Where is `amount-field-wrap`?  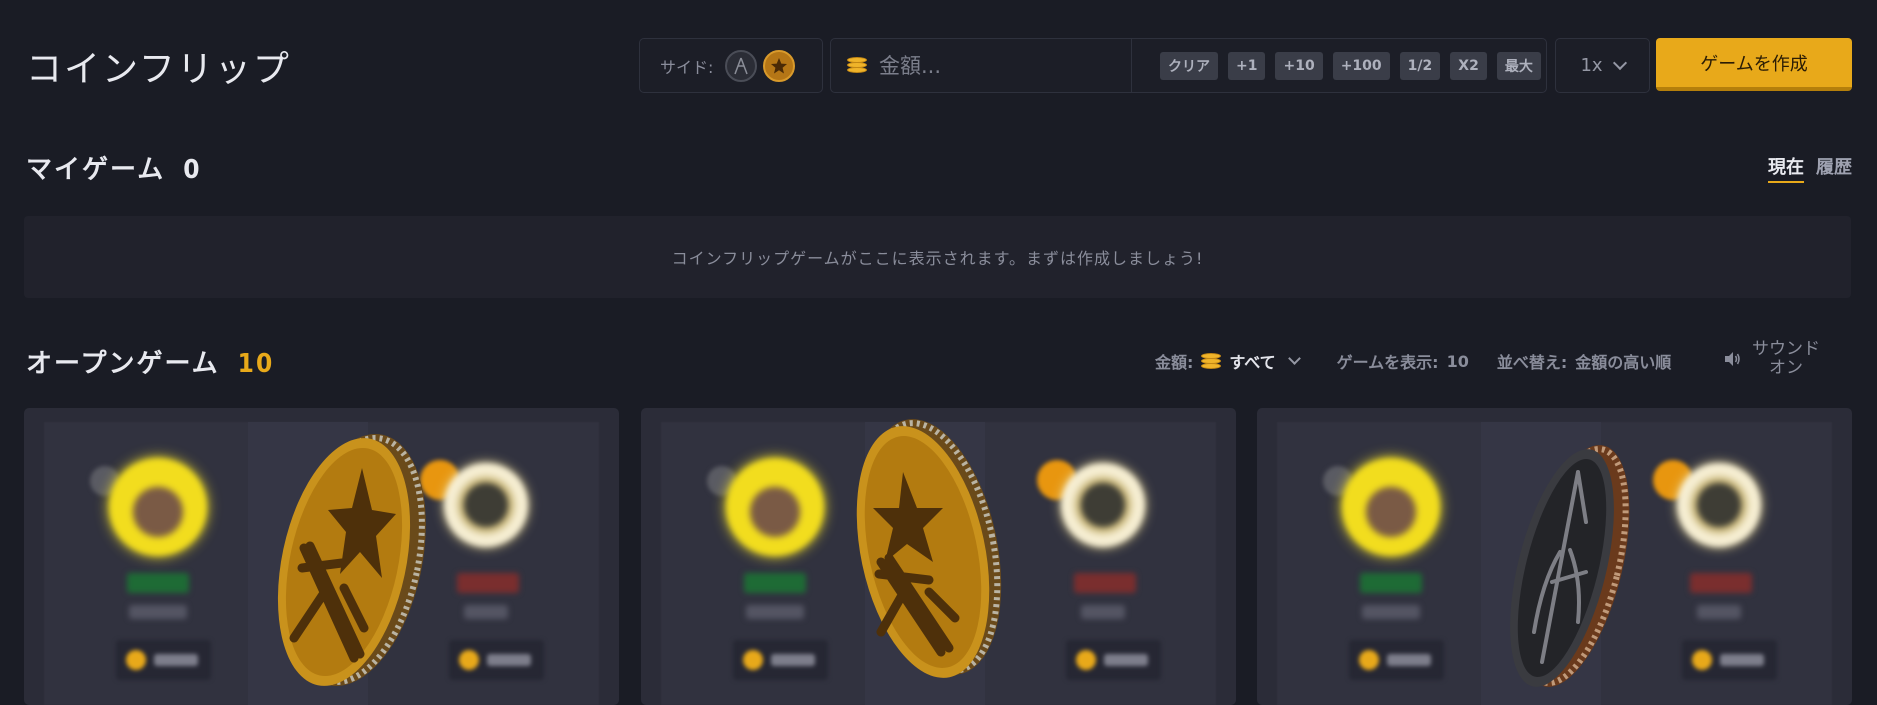 amount-field-wrap is located at coordinates (981, 65).